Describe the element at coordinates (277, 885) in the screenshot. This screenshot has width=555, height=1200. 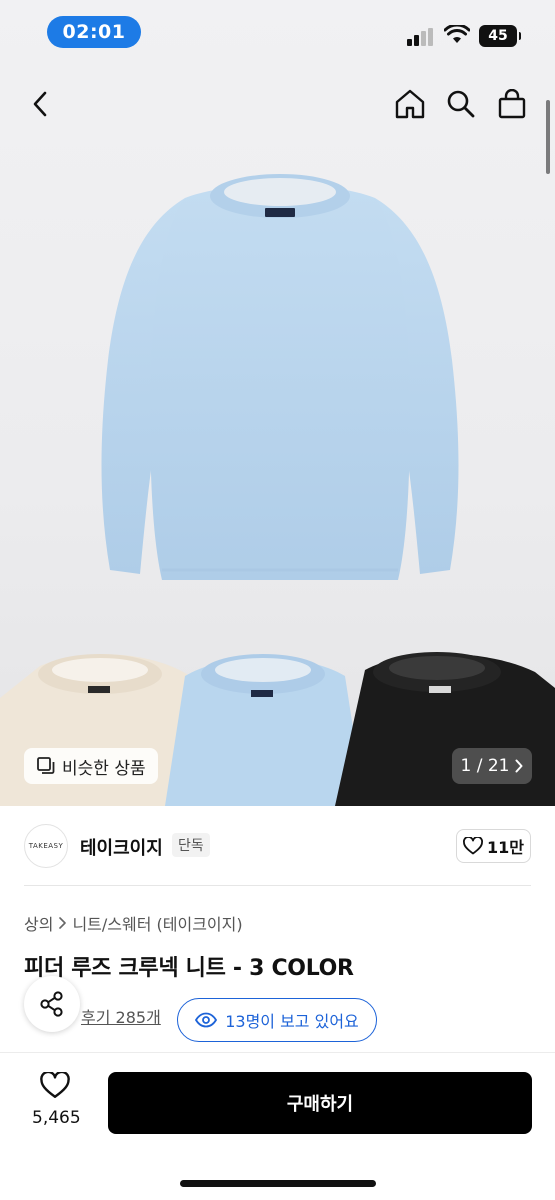
I see `section-divider` at that location.